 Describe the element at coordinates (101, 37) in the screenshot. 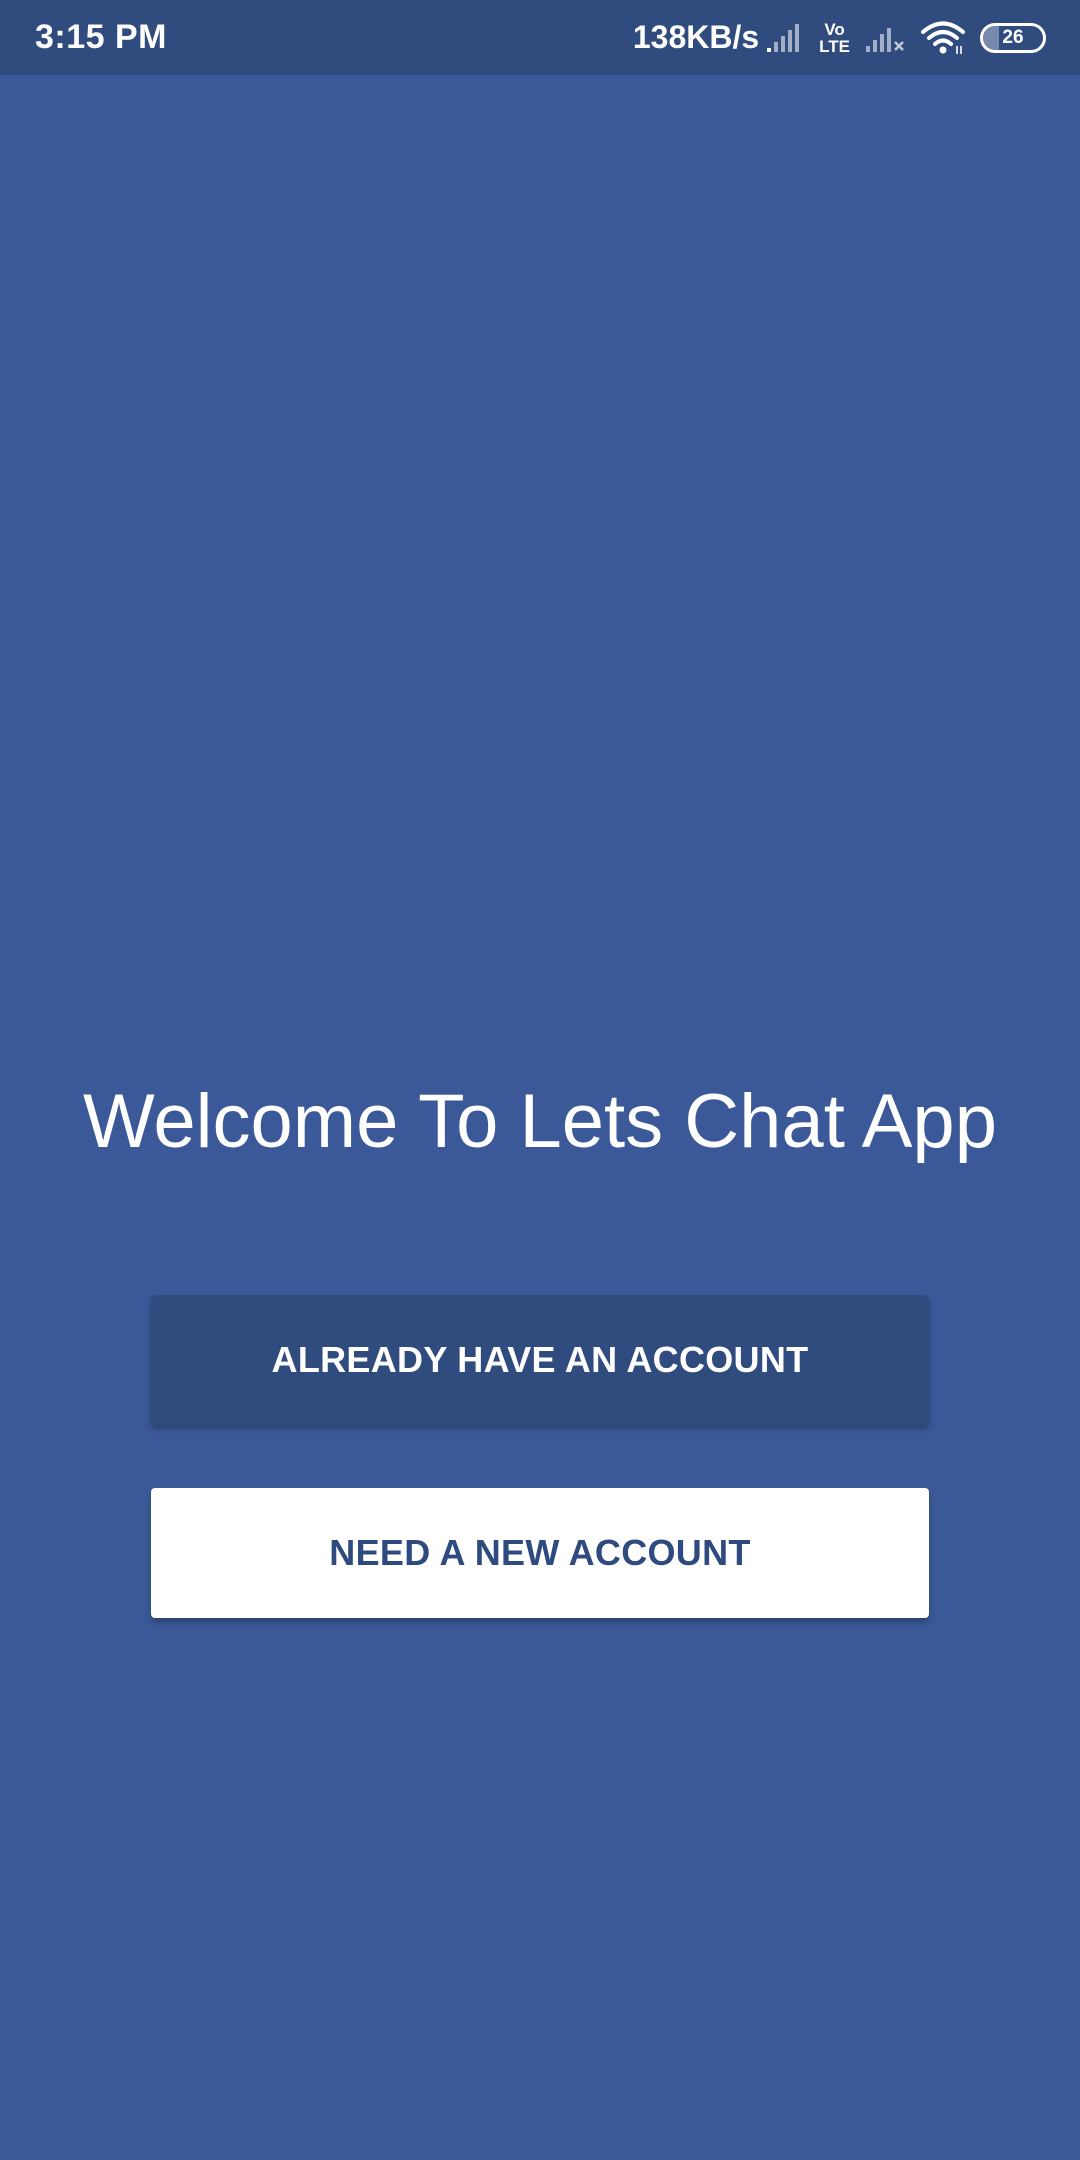

I see `status-time: 3:15 PM` at that location.